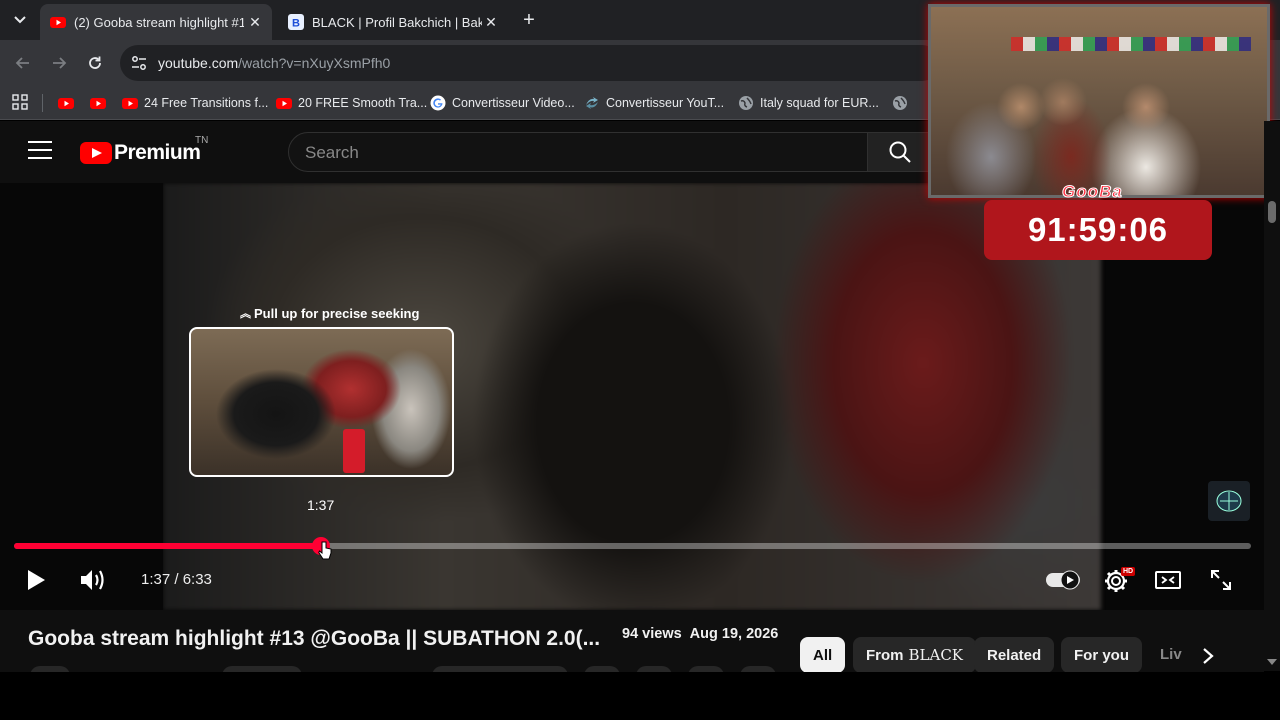 This screenshot has height=720, width=1280. Describe the element at coordinates (652, 634) in the screenshot. I see `view-count: 94 views` at that location.